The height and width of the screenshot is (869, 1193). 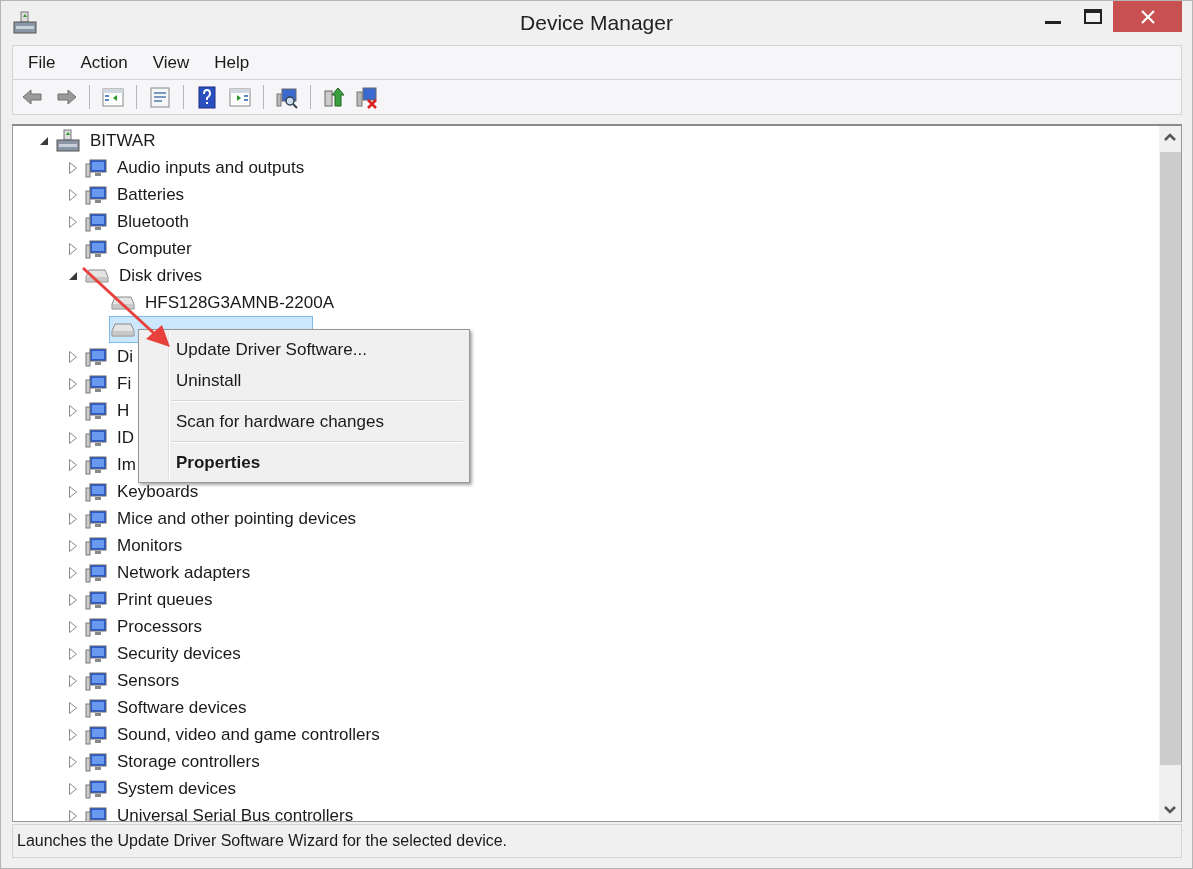 I want to click on tree-item: H, so click(x=123, y=410).